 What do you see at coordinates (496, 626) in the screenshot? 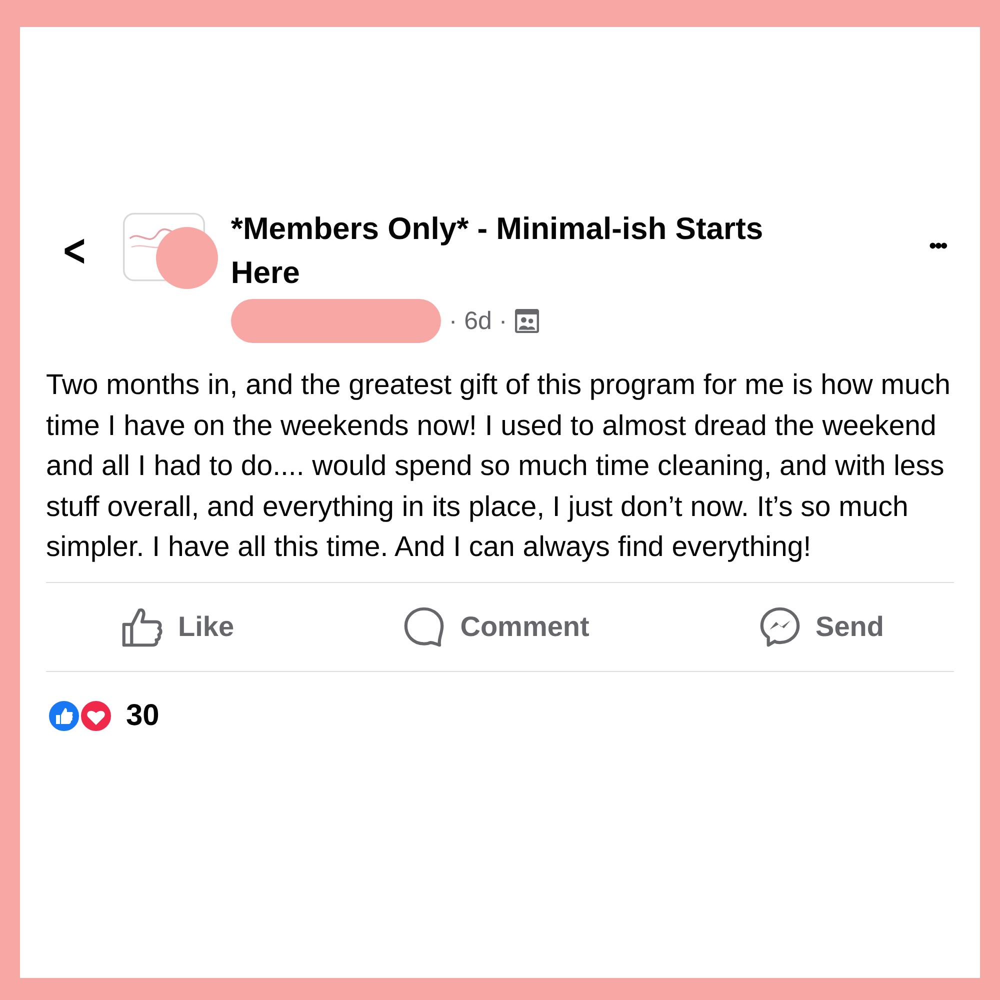
I see `comment-button: Comment` at bounding box center [496, 626].